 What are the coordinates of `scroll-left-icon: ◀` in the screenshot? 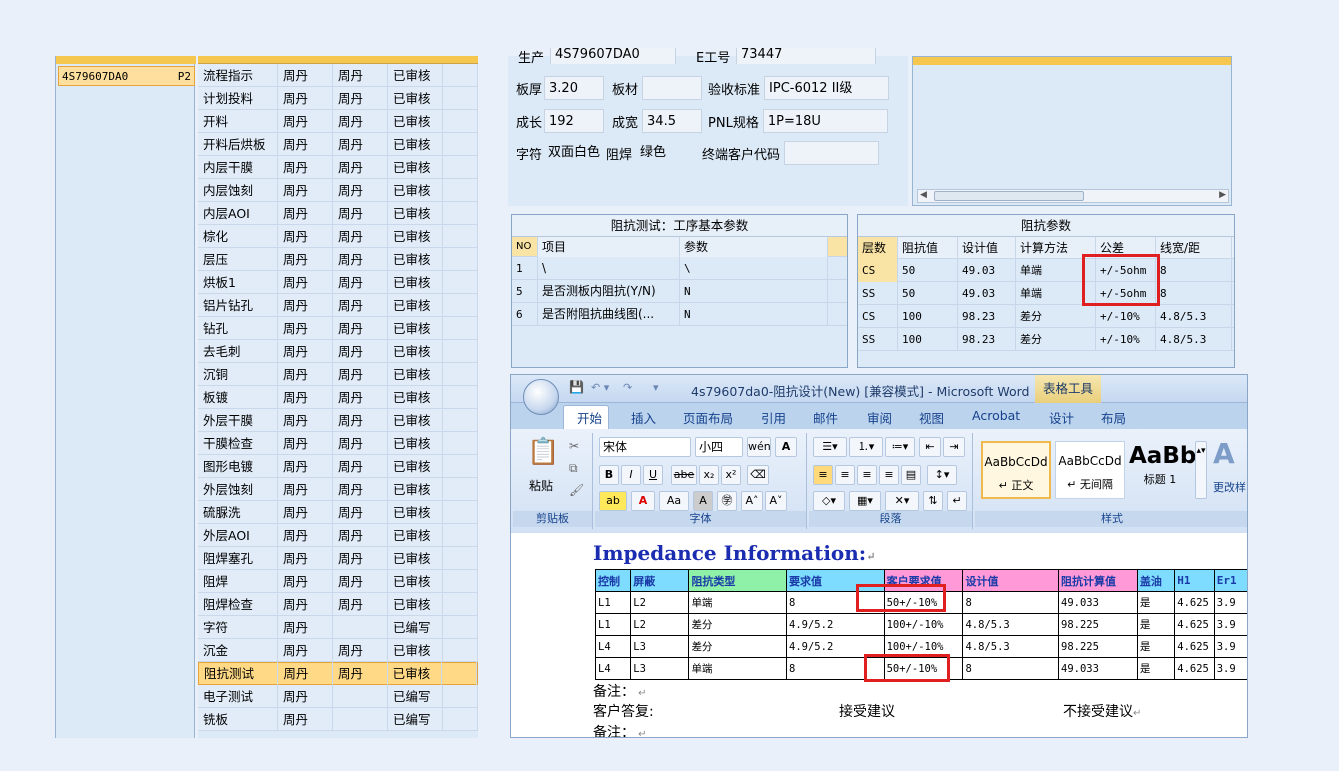 It's located at (923, 195).